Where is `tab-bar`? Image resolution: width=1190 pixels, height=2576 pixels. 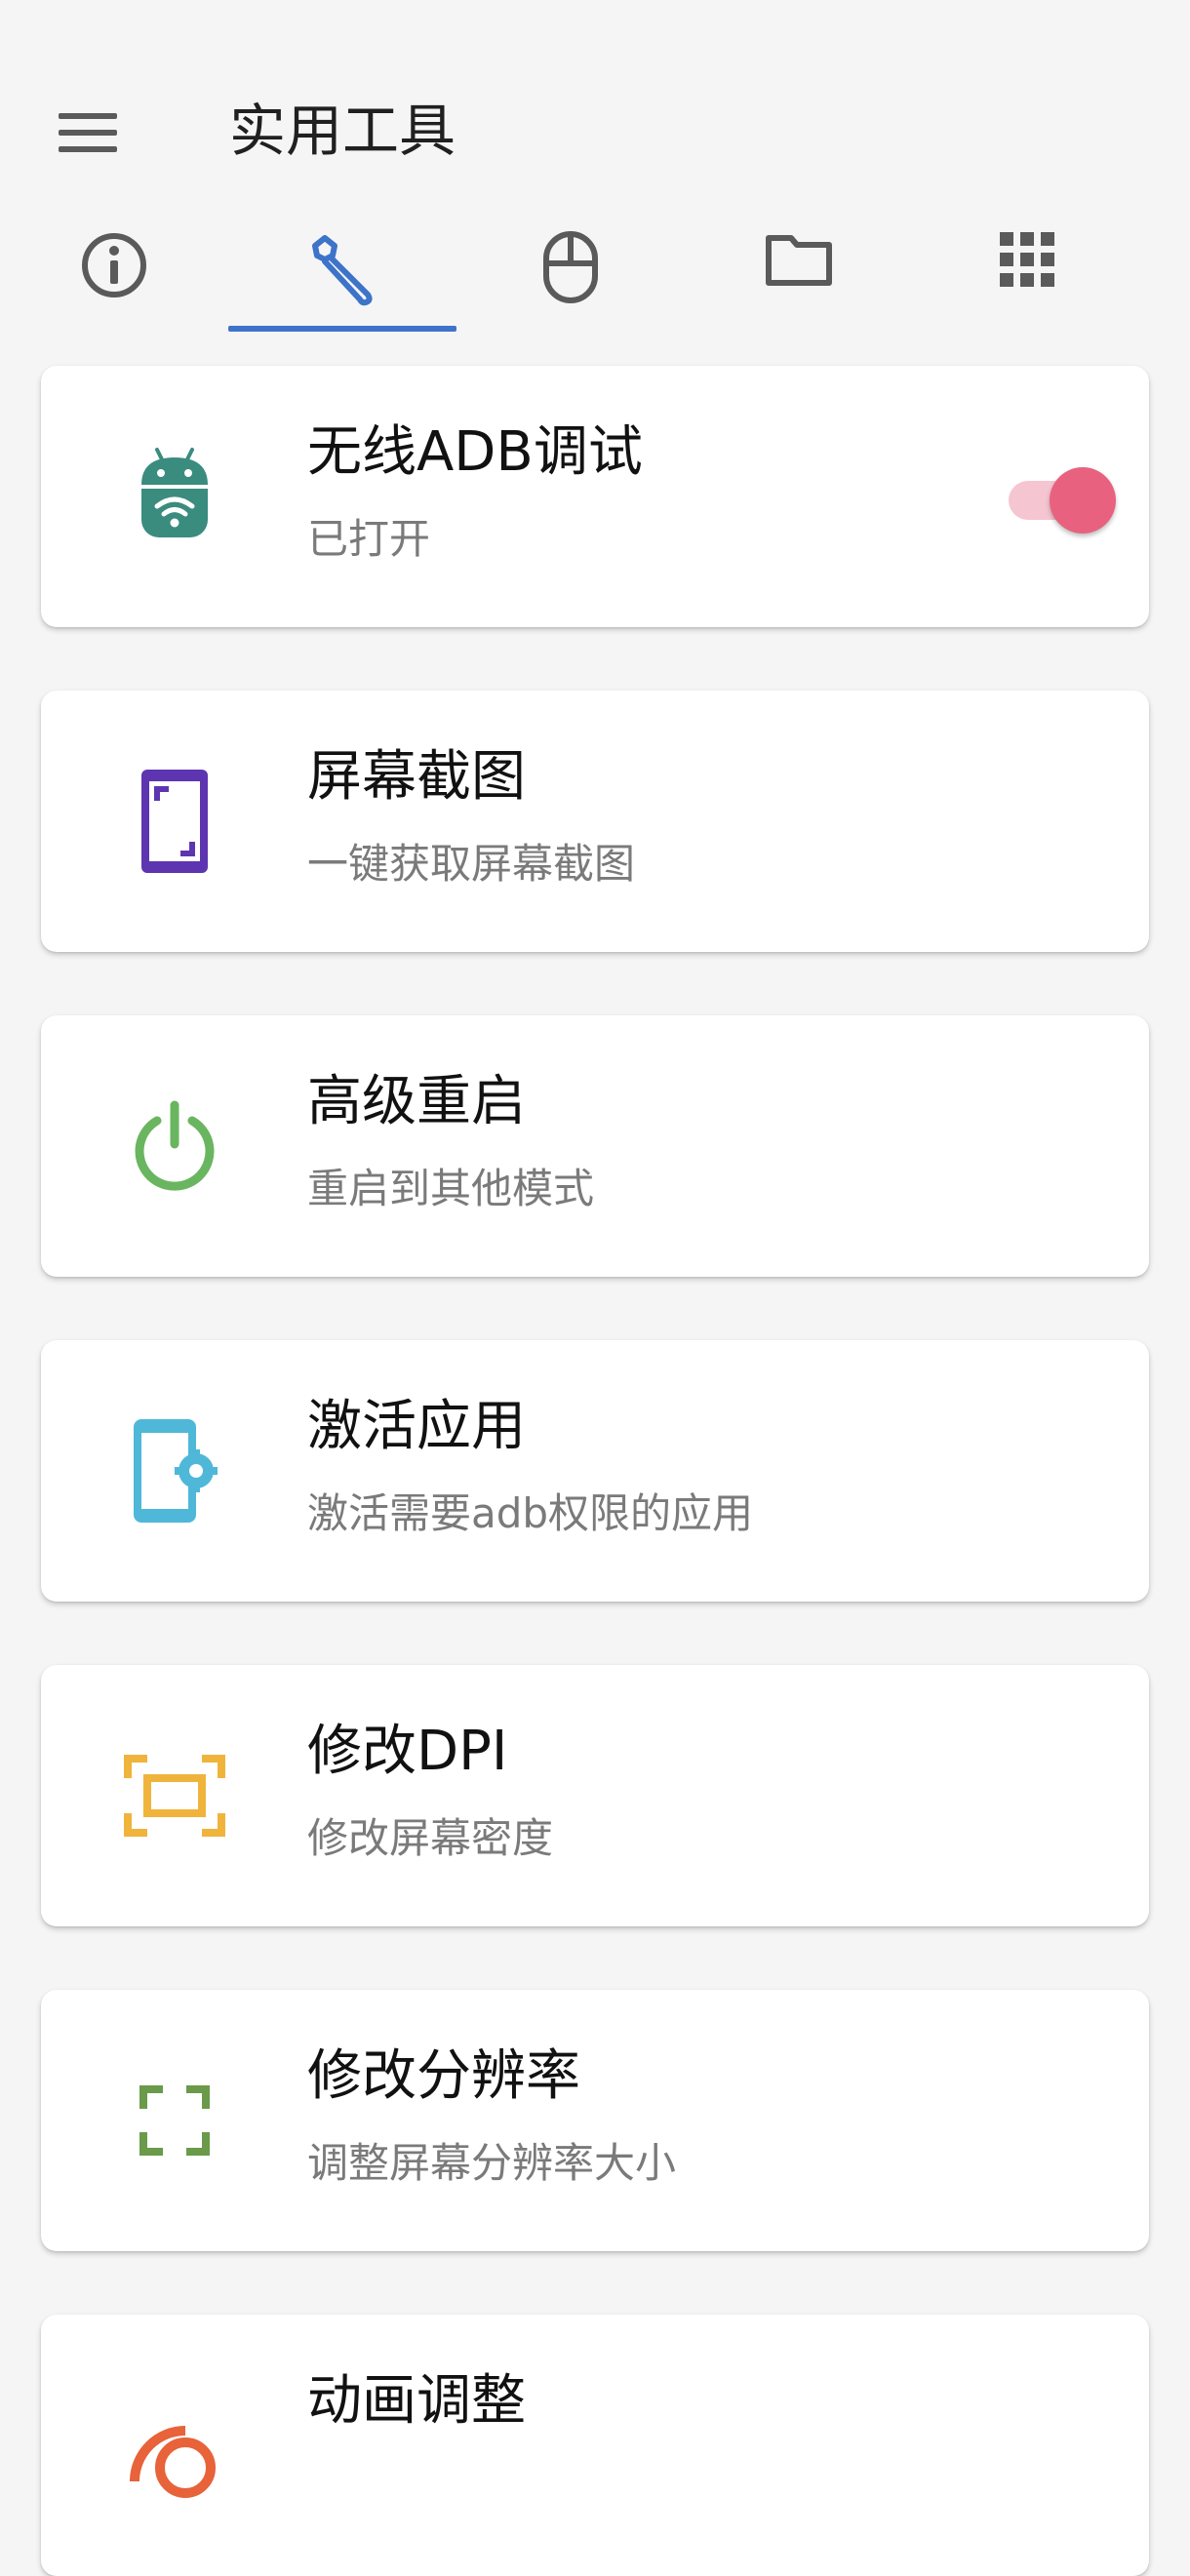
tab-bar is located at coordinates (595, 279).